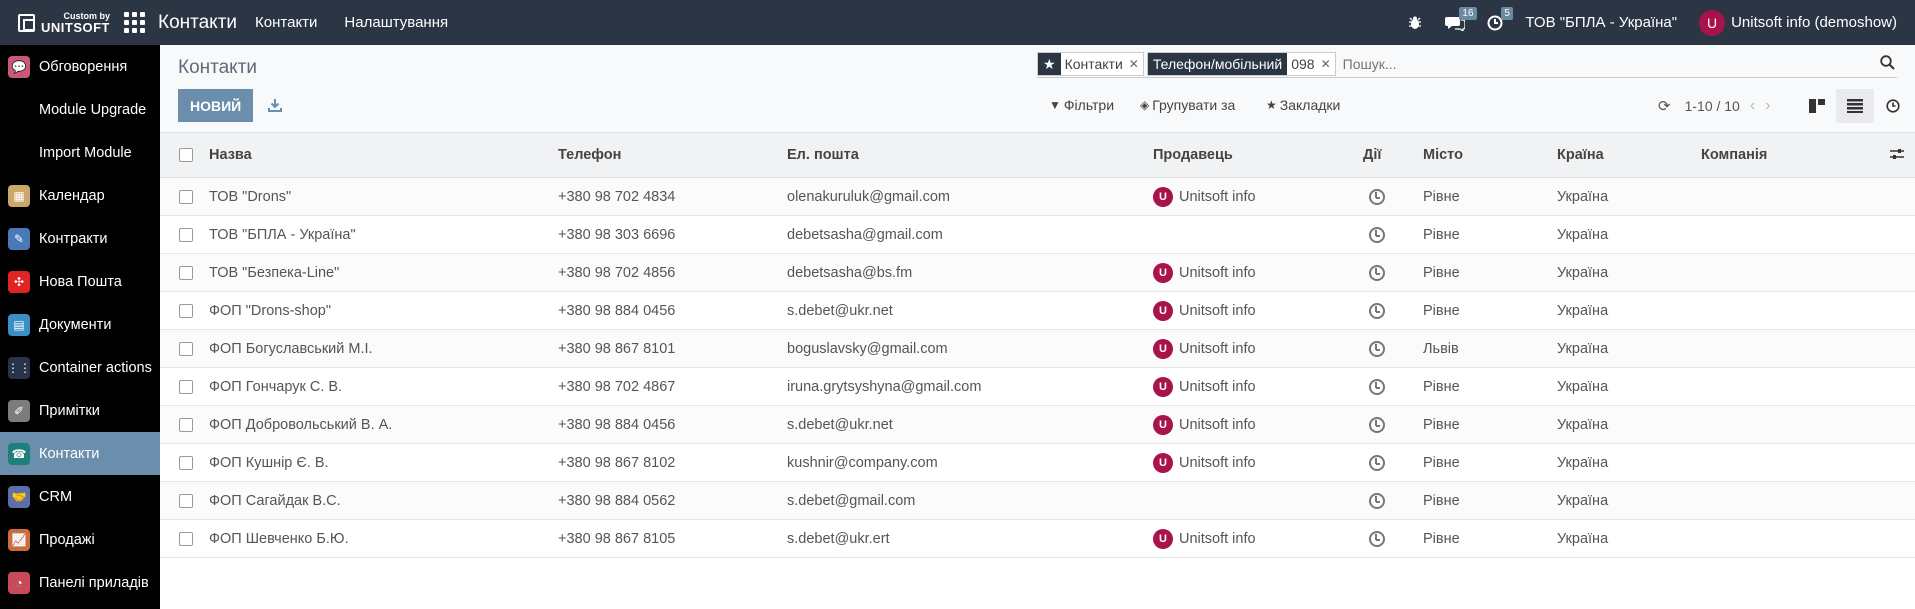 Image resolution: width=1915 pixels, height=609 pixels. Describe the element at coordinates (1372, 155) in the screenshot. I see `column-header-activities: Дії` at that location.